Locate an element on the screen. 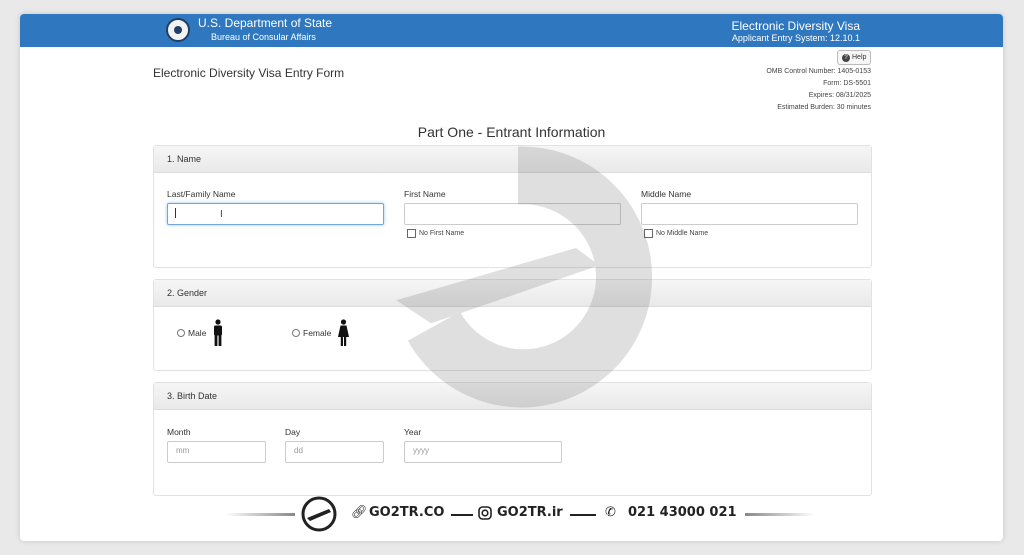 Image resolution: width=1024 pixels, height=555 pixels. system-title: Electronic Diversity Visa is located at coordinates (795, 26).